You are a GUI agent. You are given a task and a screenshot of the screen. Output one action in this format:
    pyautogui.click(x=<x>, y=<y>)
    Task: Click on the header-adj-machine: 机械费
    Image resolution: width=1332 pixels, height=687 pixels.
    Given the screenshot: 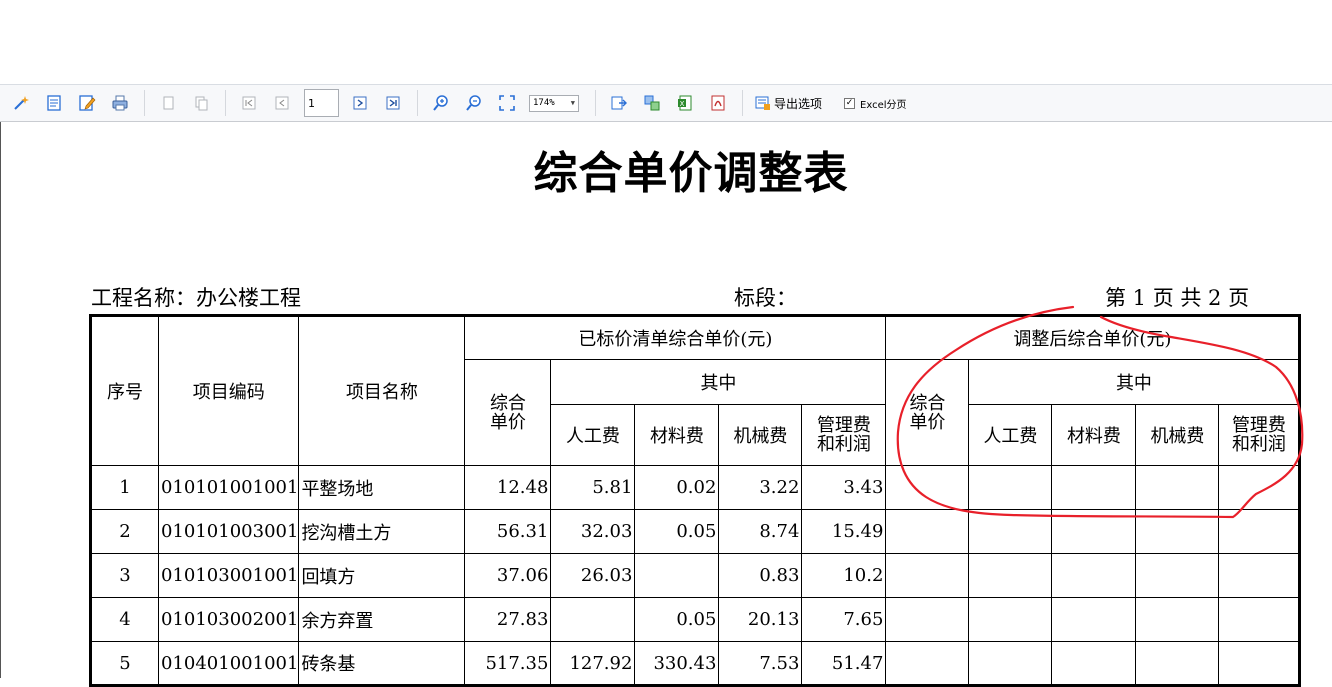 What is the action you would take?
    pyautogui.click(x=1177, y=435)
    